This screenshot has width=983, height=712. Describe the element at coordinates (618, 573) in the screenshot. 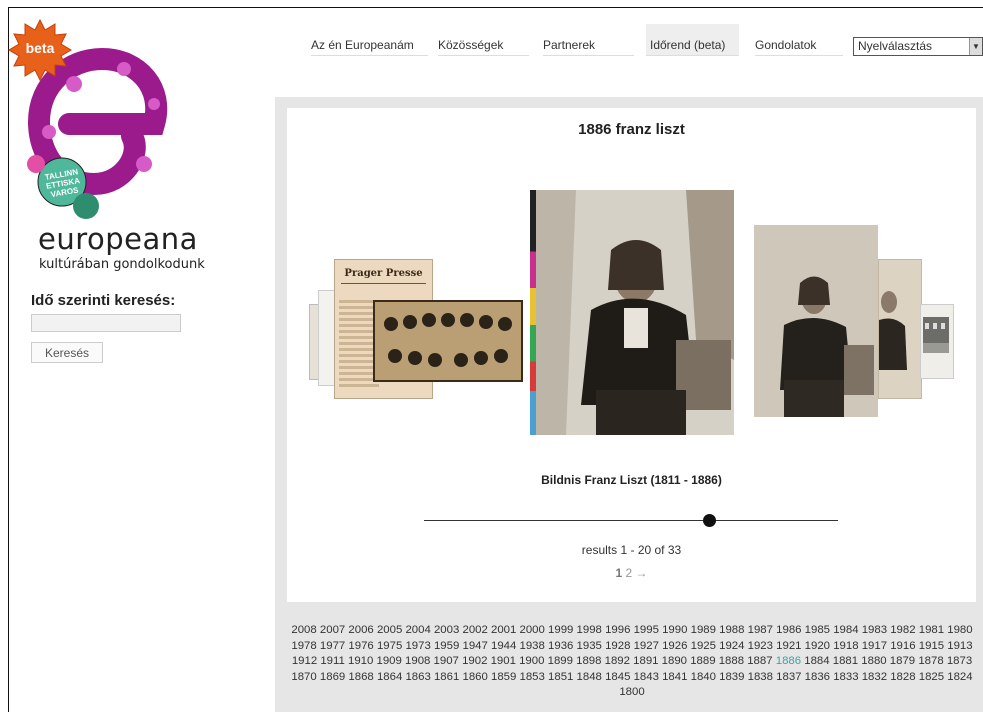

I see `page-link-current: 1` at that location.